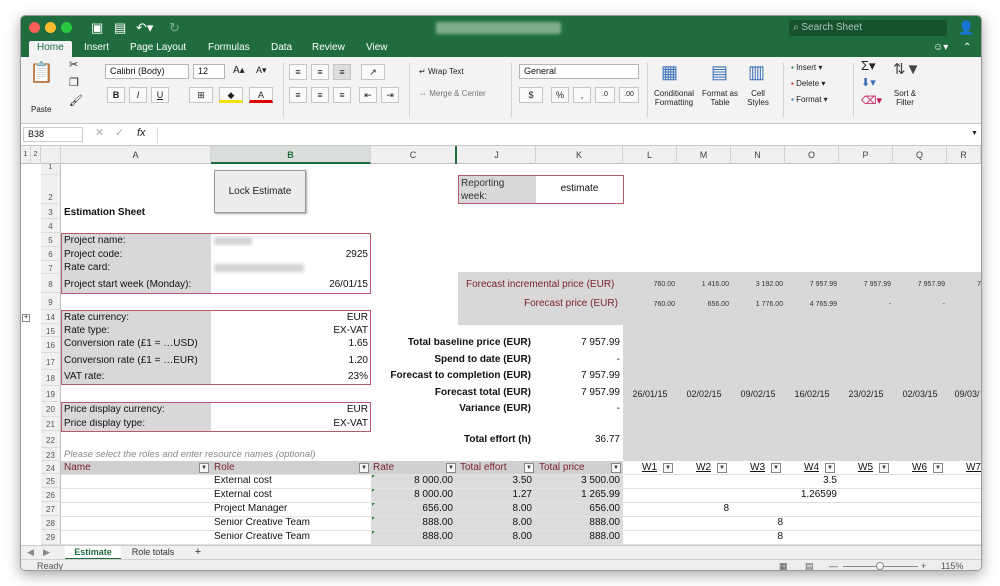 The width and height of the screenshot is (1000, 586). I want to click on week-value: 1.26599, so click(811, 495).